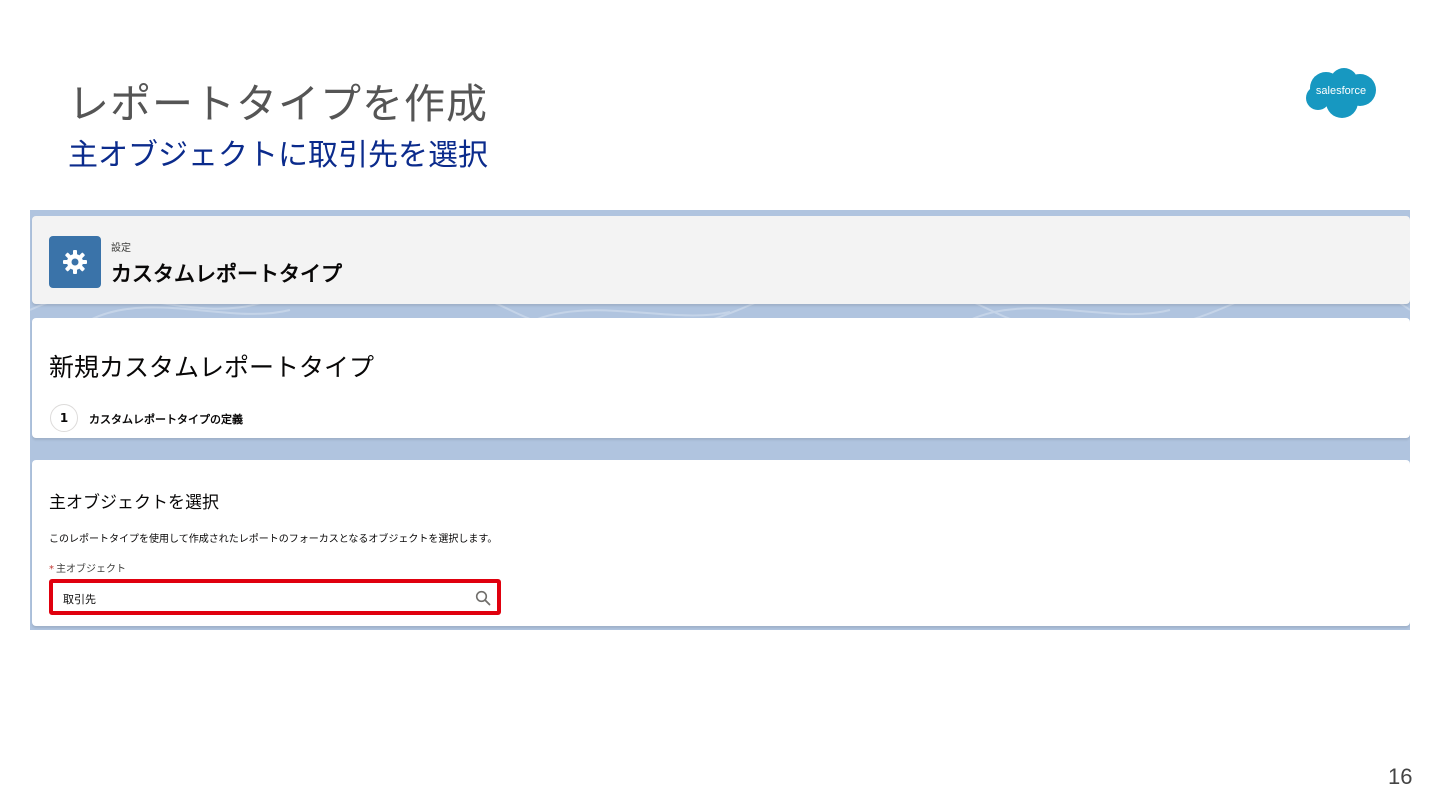  Describe the element at coordinates (134, 503) in the screenshot. I see `form-section-title: 主オブジェクトを選択` at that location.